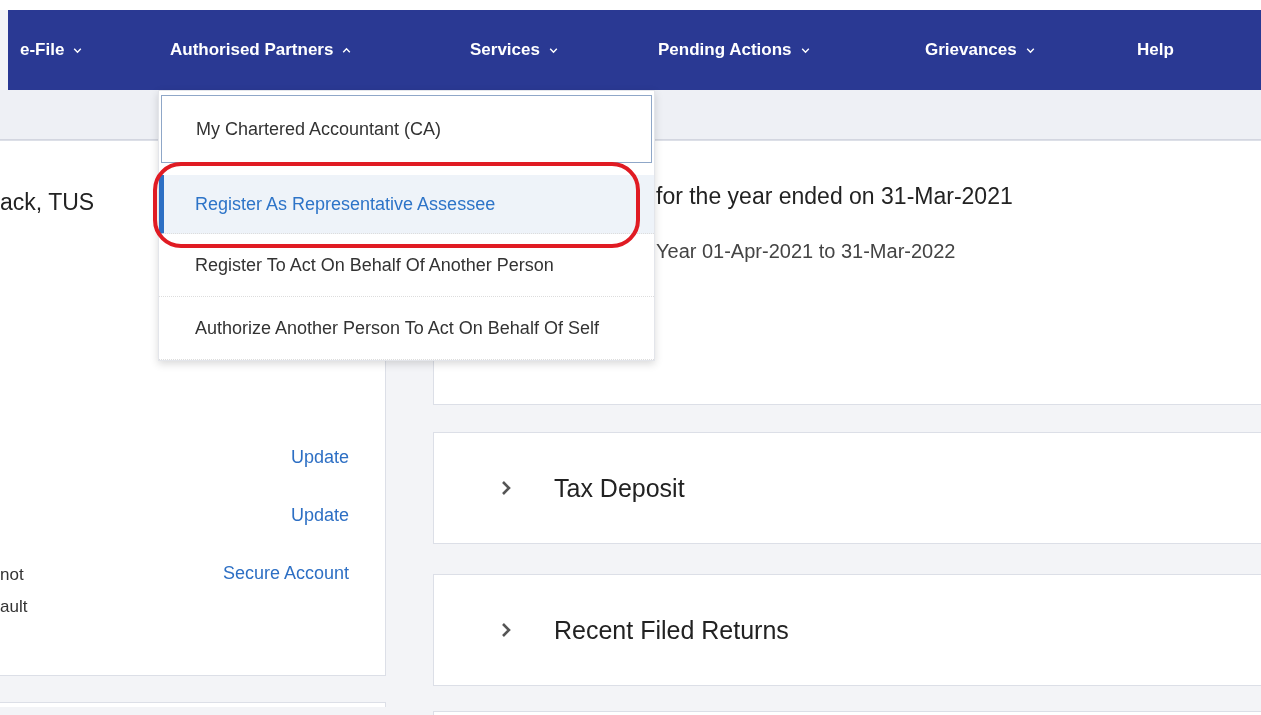  I want to click on action-link: Secure Account, so click(285, 573).